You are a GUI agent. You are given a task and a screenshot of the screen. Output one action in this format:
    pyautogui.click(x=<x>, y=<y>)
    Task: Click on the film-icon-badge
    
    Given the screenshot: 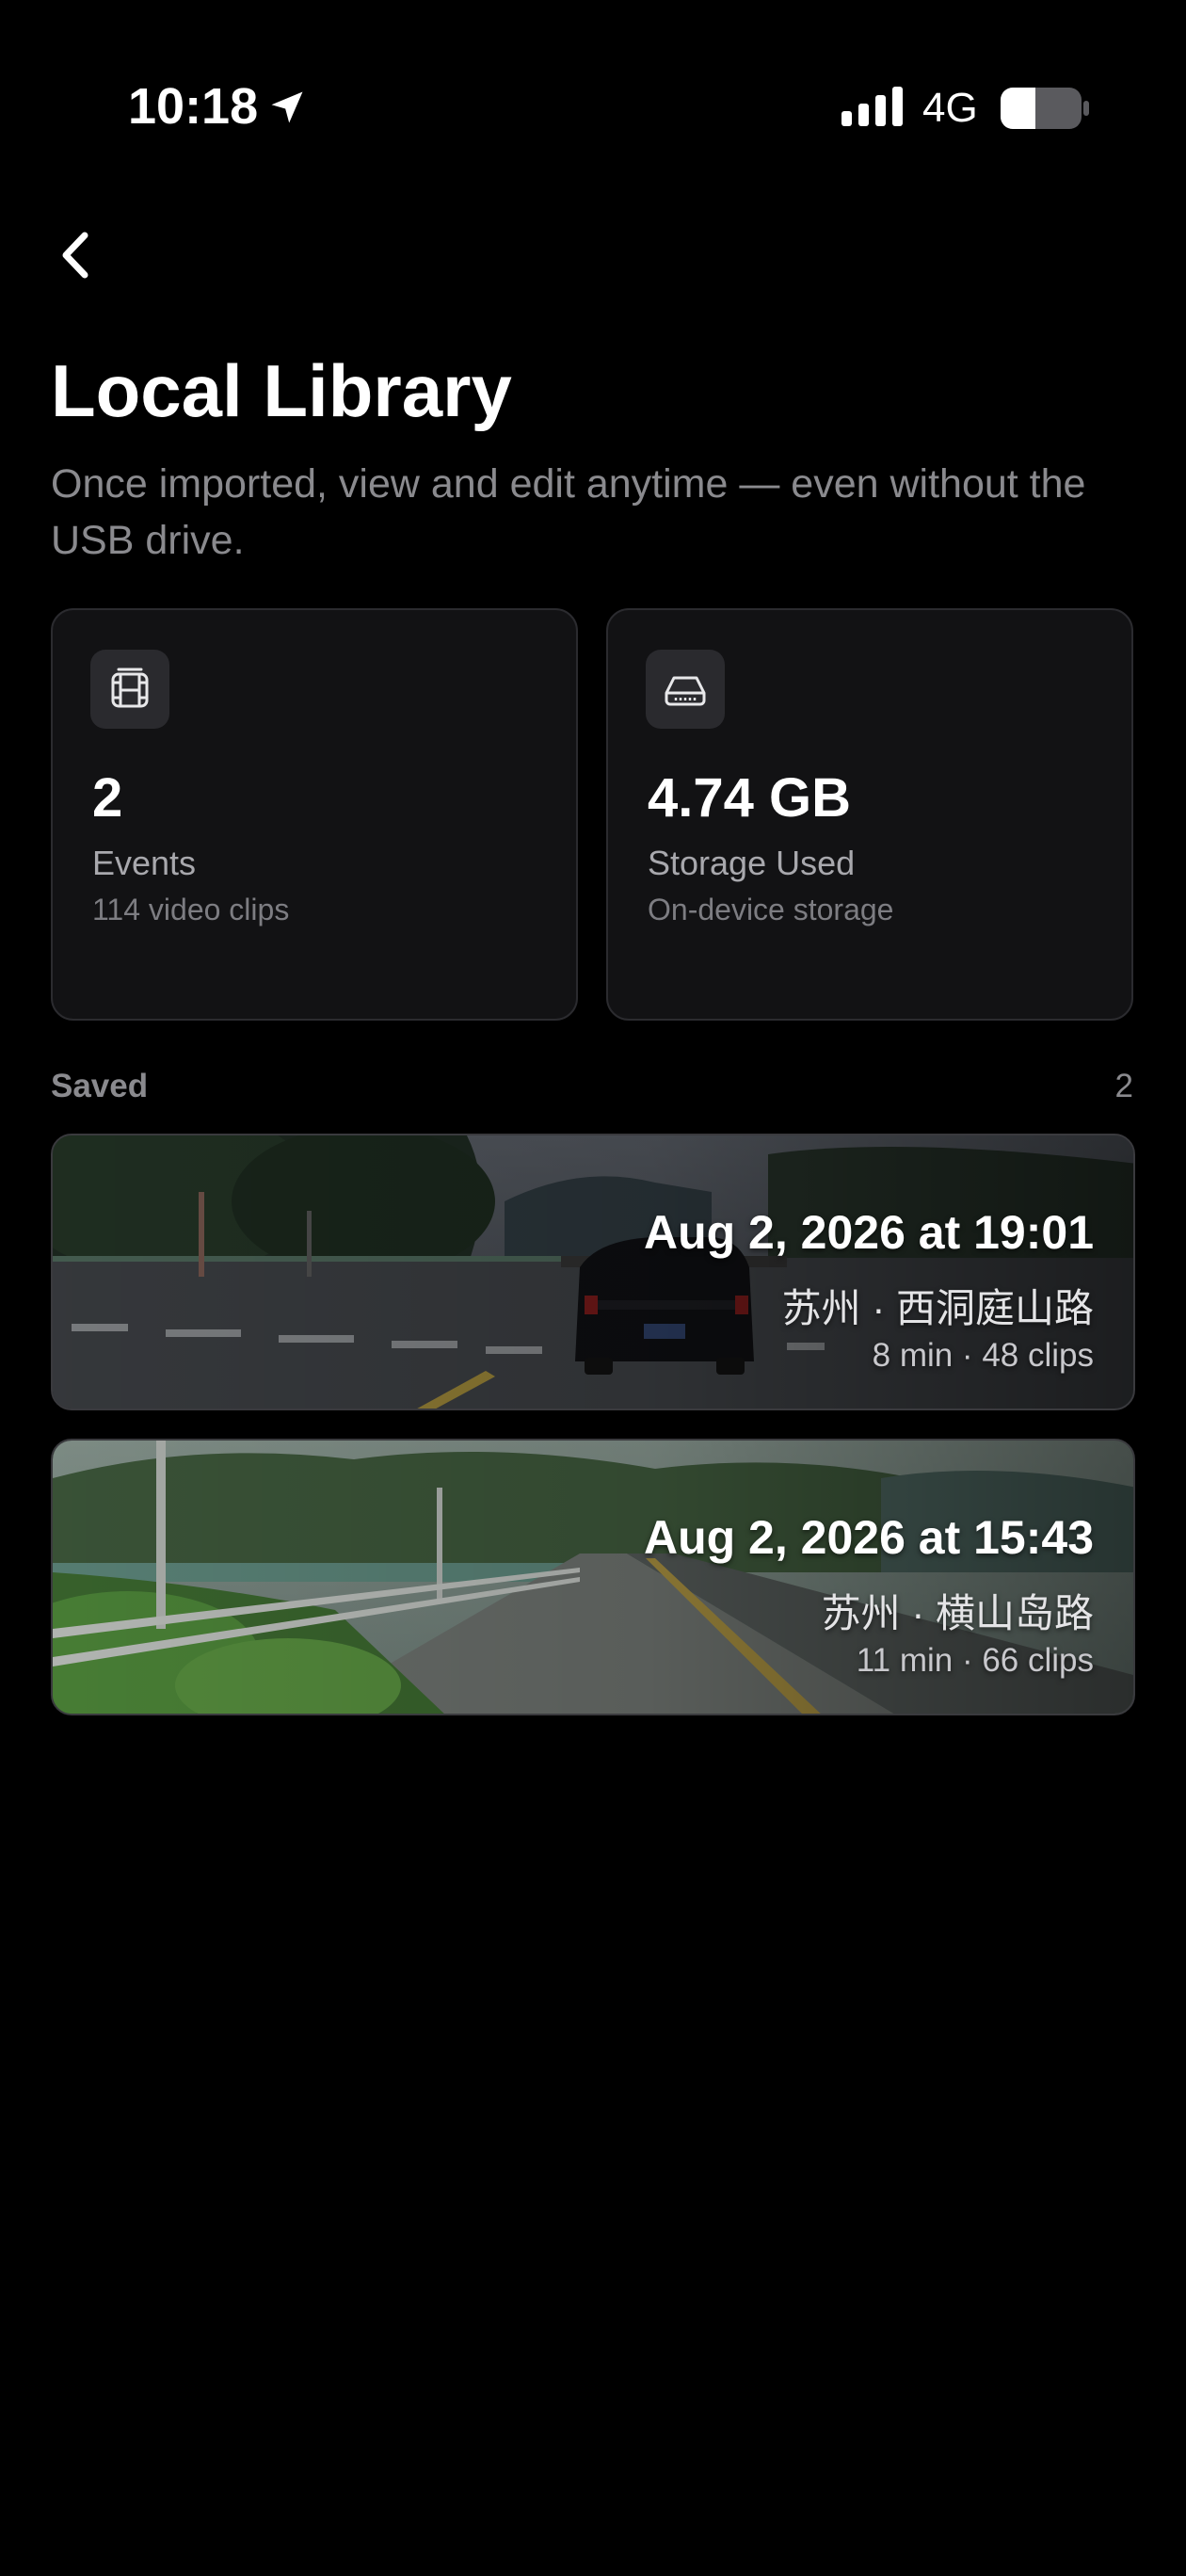 What is the action you would take?
    pyautogui.click(x=129, y=689)
    